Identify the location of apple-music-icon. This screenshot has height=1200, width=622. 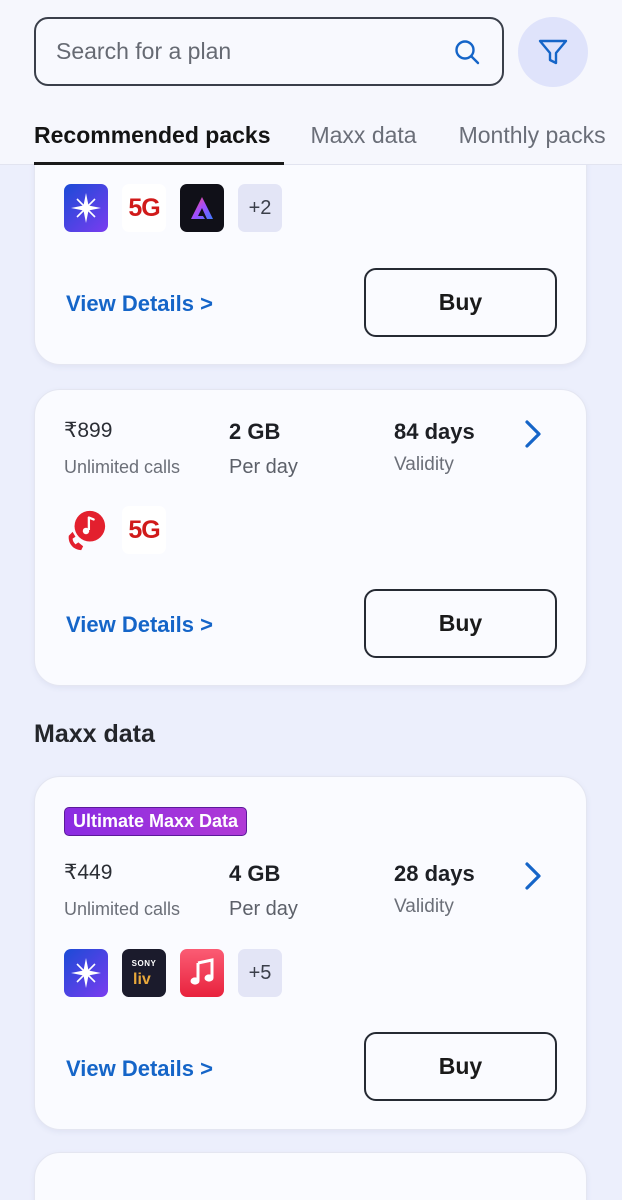
(202, 973).